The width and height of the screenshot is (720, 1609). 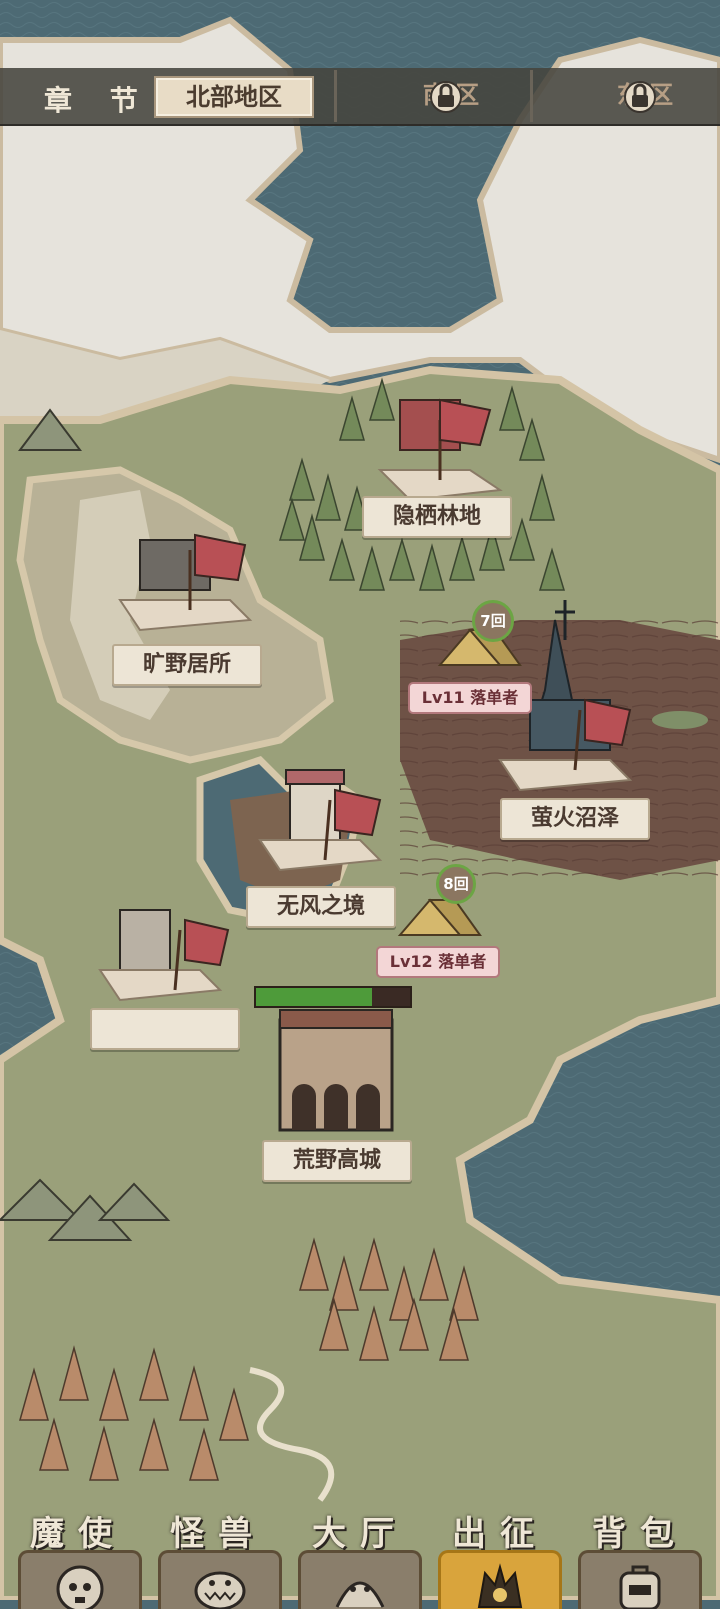 What do you see at coordinates (438, 962) in the screenshot?
I see `enemy-label: Lv12 落单者` at bounding box center [438, 962].